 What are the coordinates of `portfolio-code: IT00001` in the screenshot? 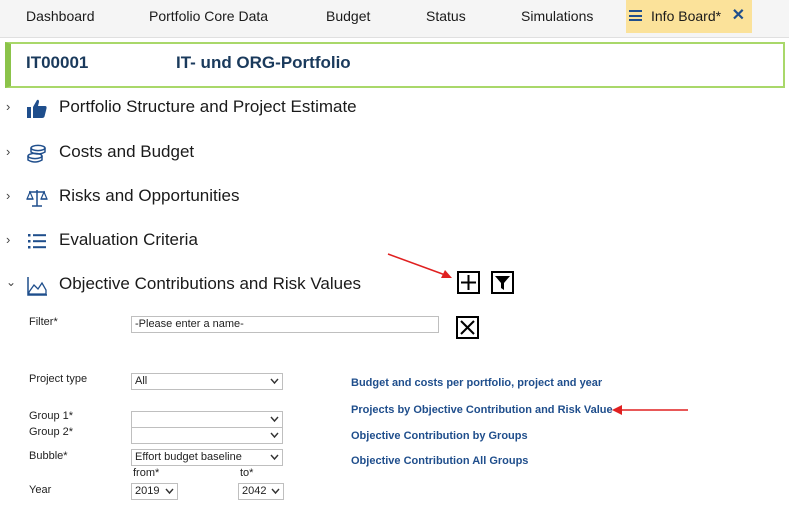 It's located at (57, 62).